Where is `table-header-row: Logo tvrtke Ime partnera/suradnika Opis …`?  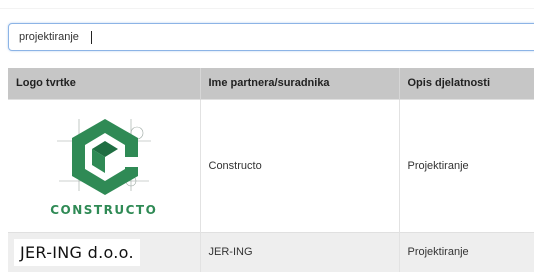
table-header-row: Logo tvrtke Ime partnera/suradnika Opis … is located at coordinates (271, 83).